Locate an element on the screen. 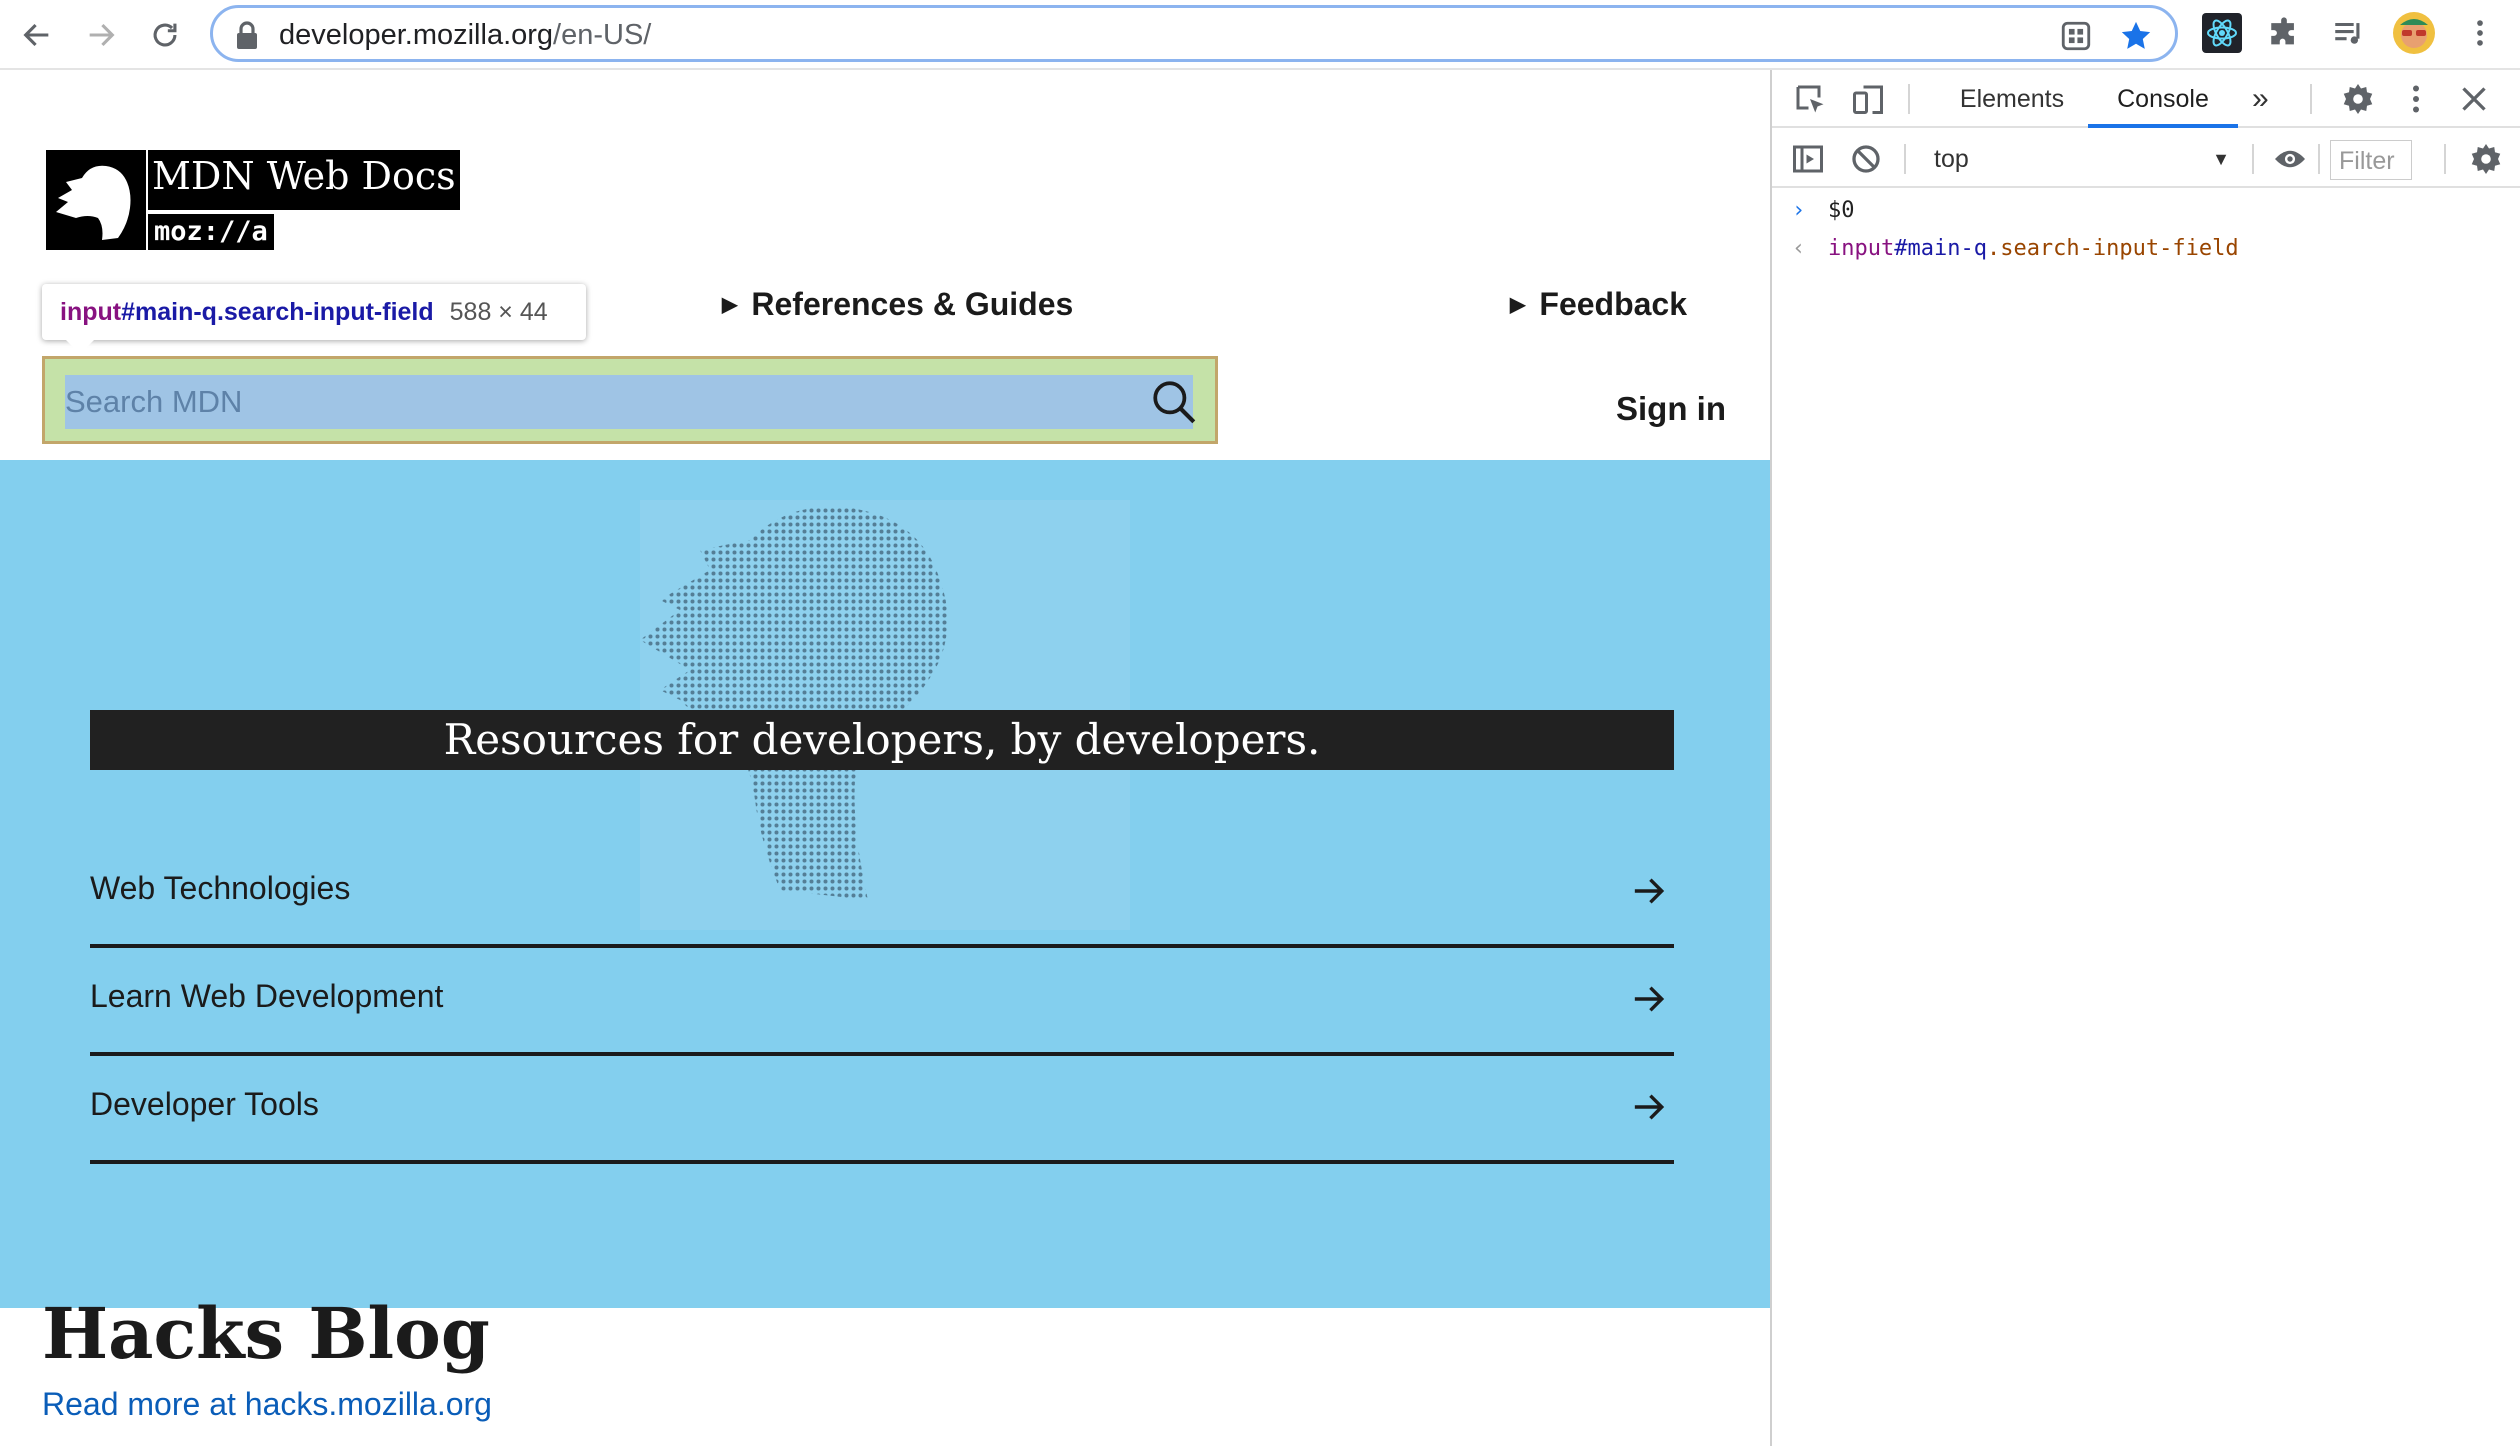  console-filter-input: Filter is located at coordinates (2371, 160).